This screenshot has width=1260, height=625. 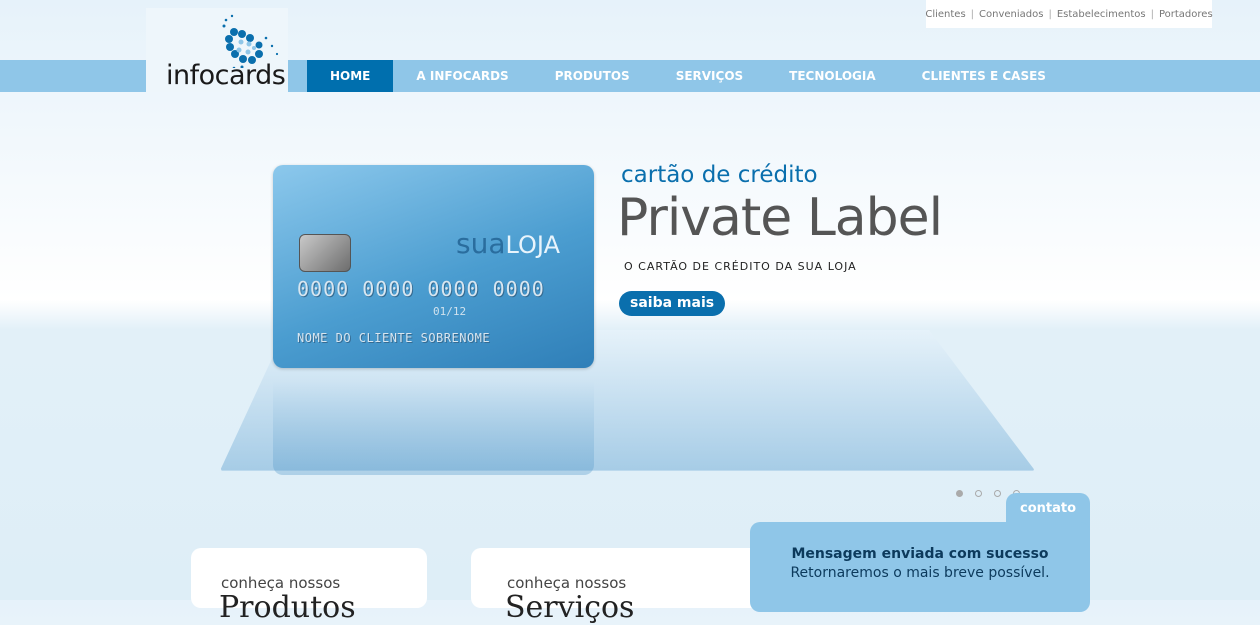 I want to click on nav-home: HOME, so click(x=350, y=76).